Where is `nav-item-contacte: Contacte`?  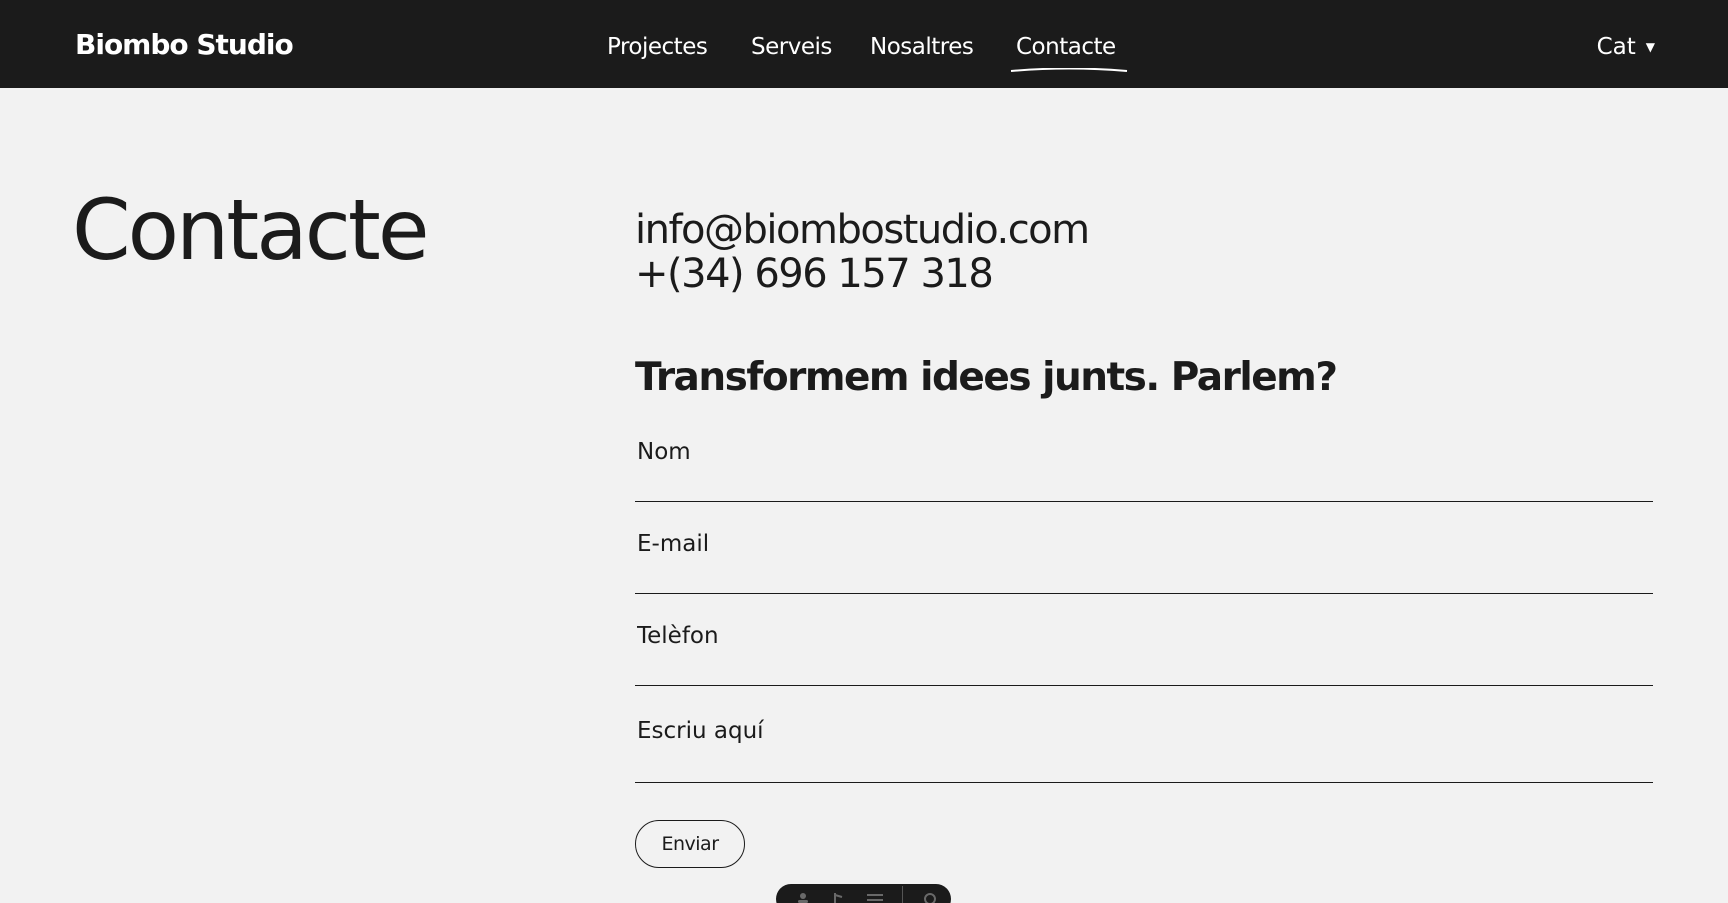 nav-item-contacte: Contacte is located at coordinates (1069, 53).